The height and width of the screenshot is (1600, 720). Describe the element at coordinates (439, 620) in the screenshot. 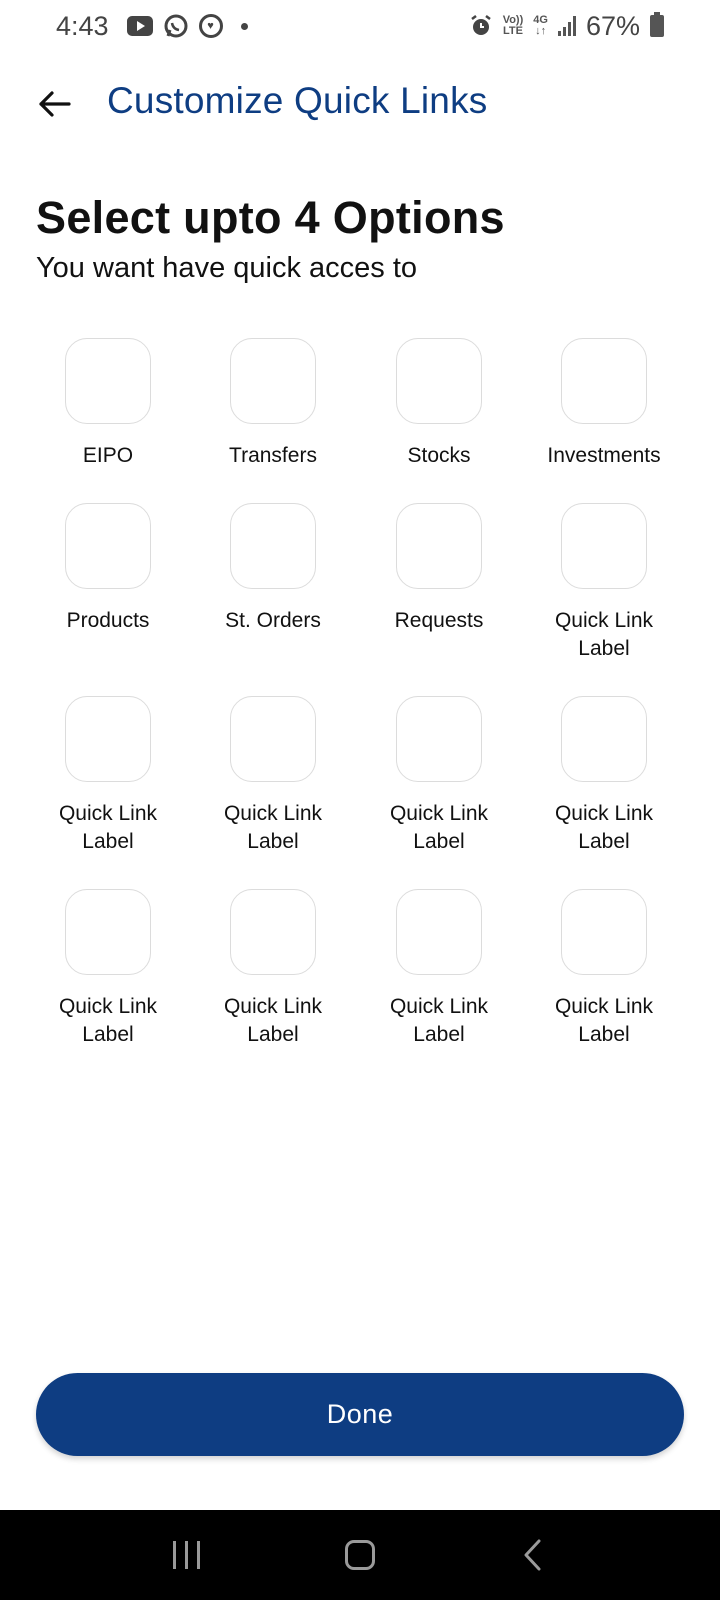

I see `quick-link-label: Requests` at that location.